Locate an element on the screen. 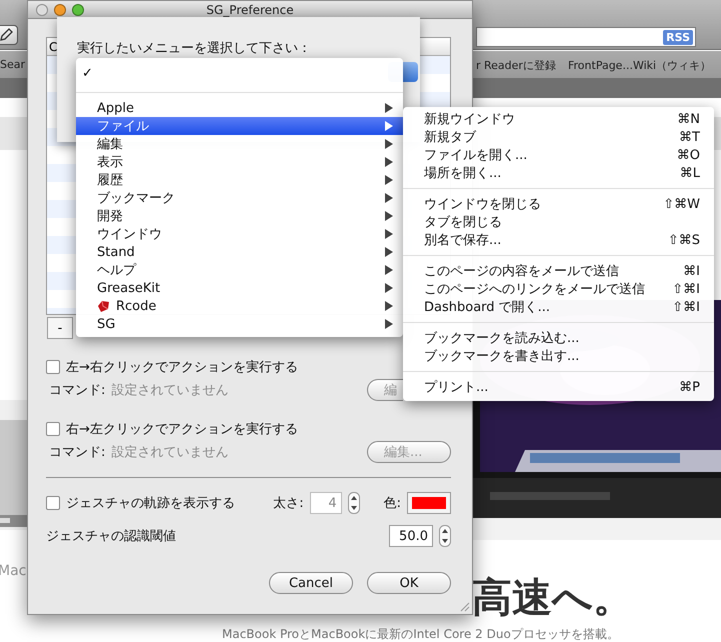 The image size is (721, 642). gem-icon is located at coordinates (103, 306).